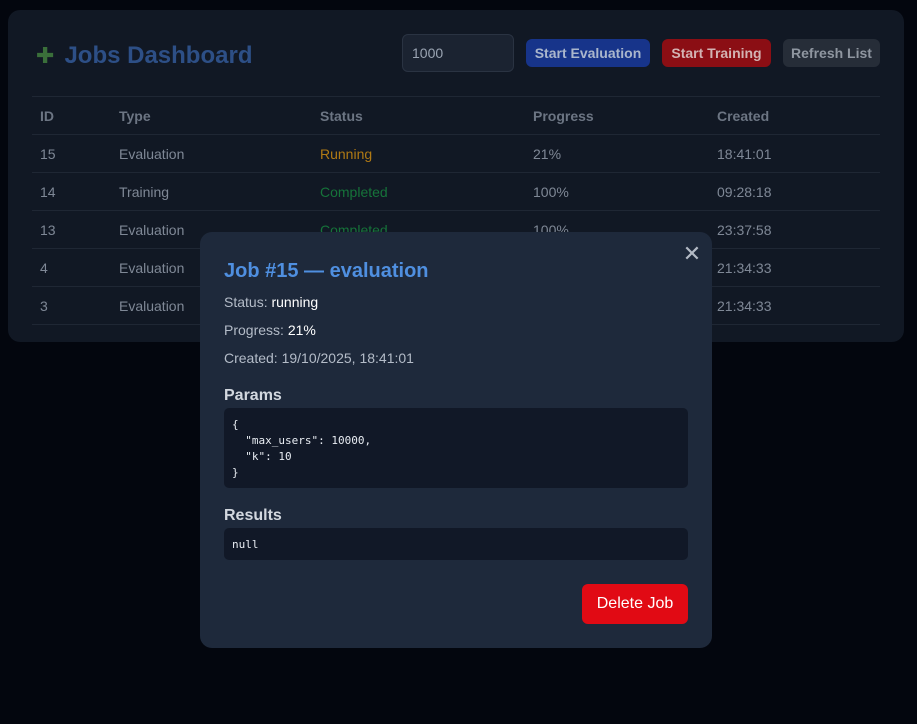  I want to click on progress-label: Progress:, so click(254, 330).